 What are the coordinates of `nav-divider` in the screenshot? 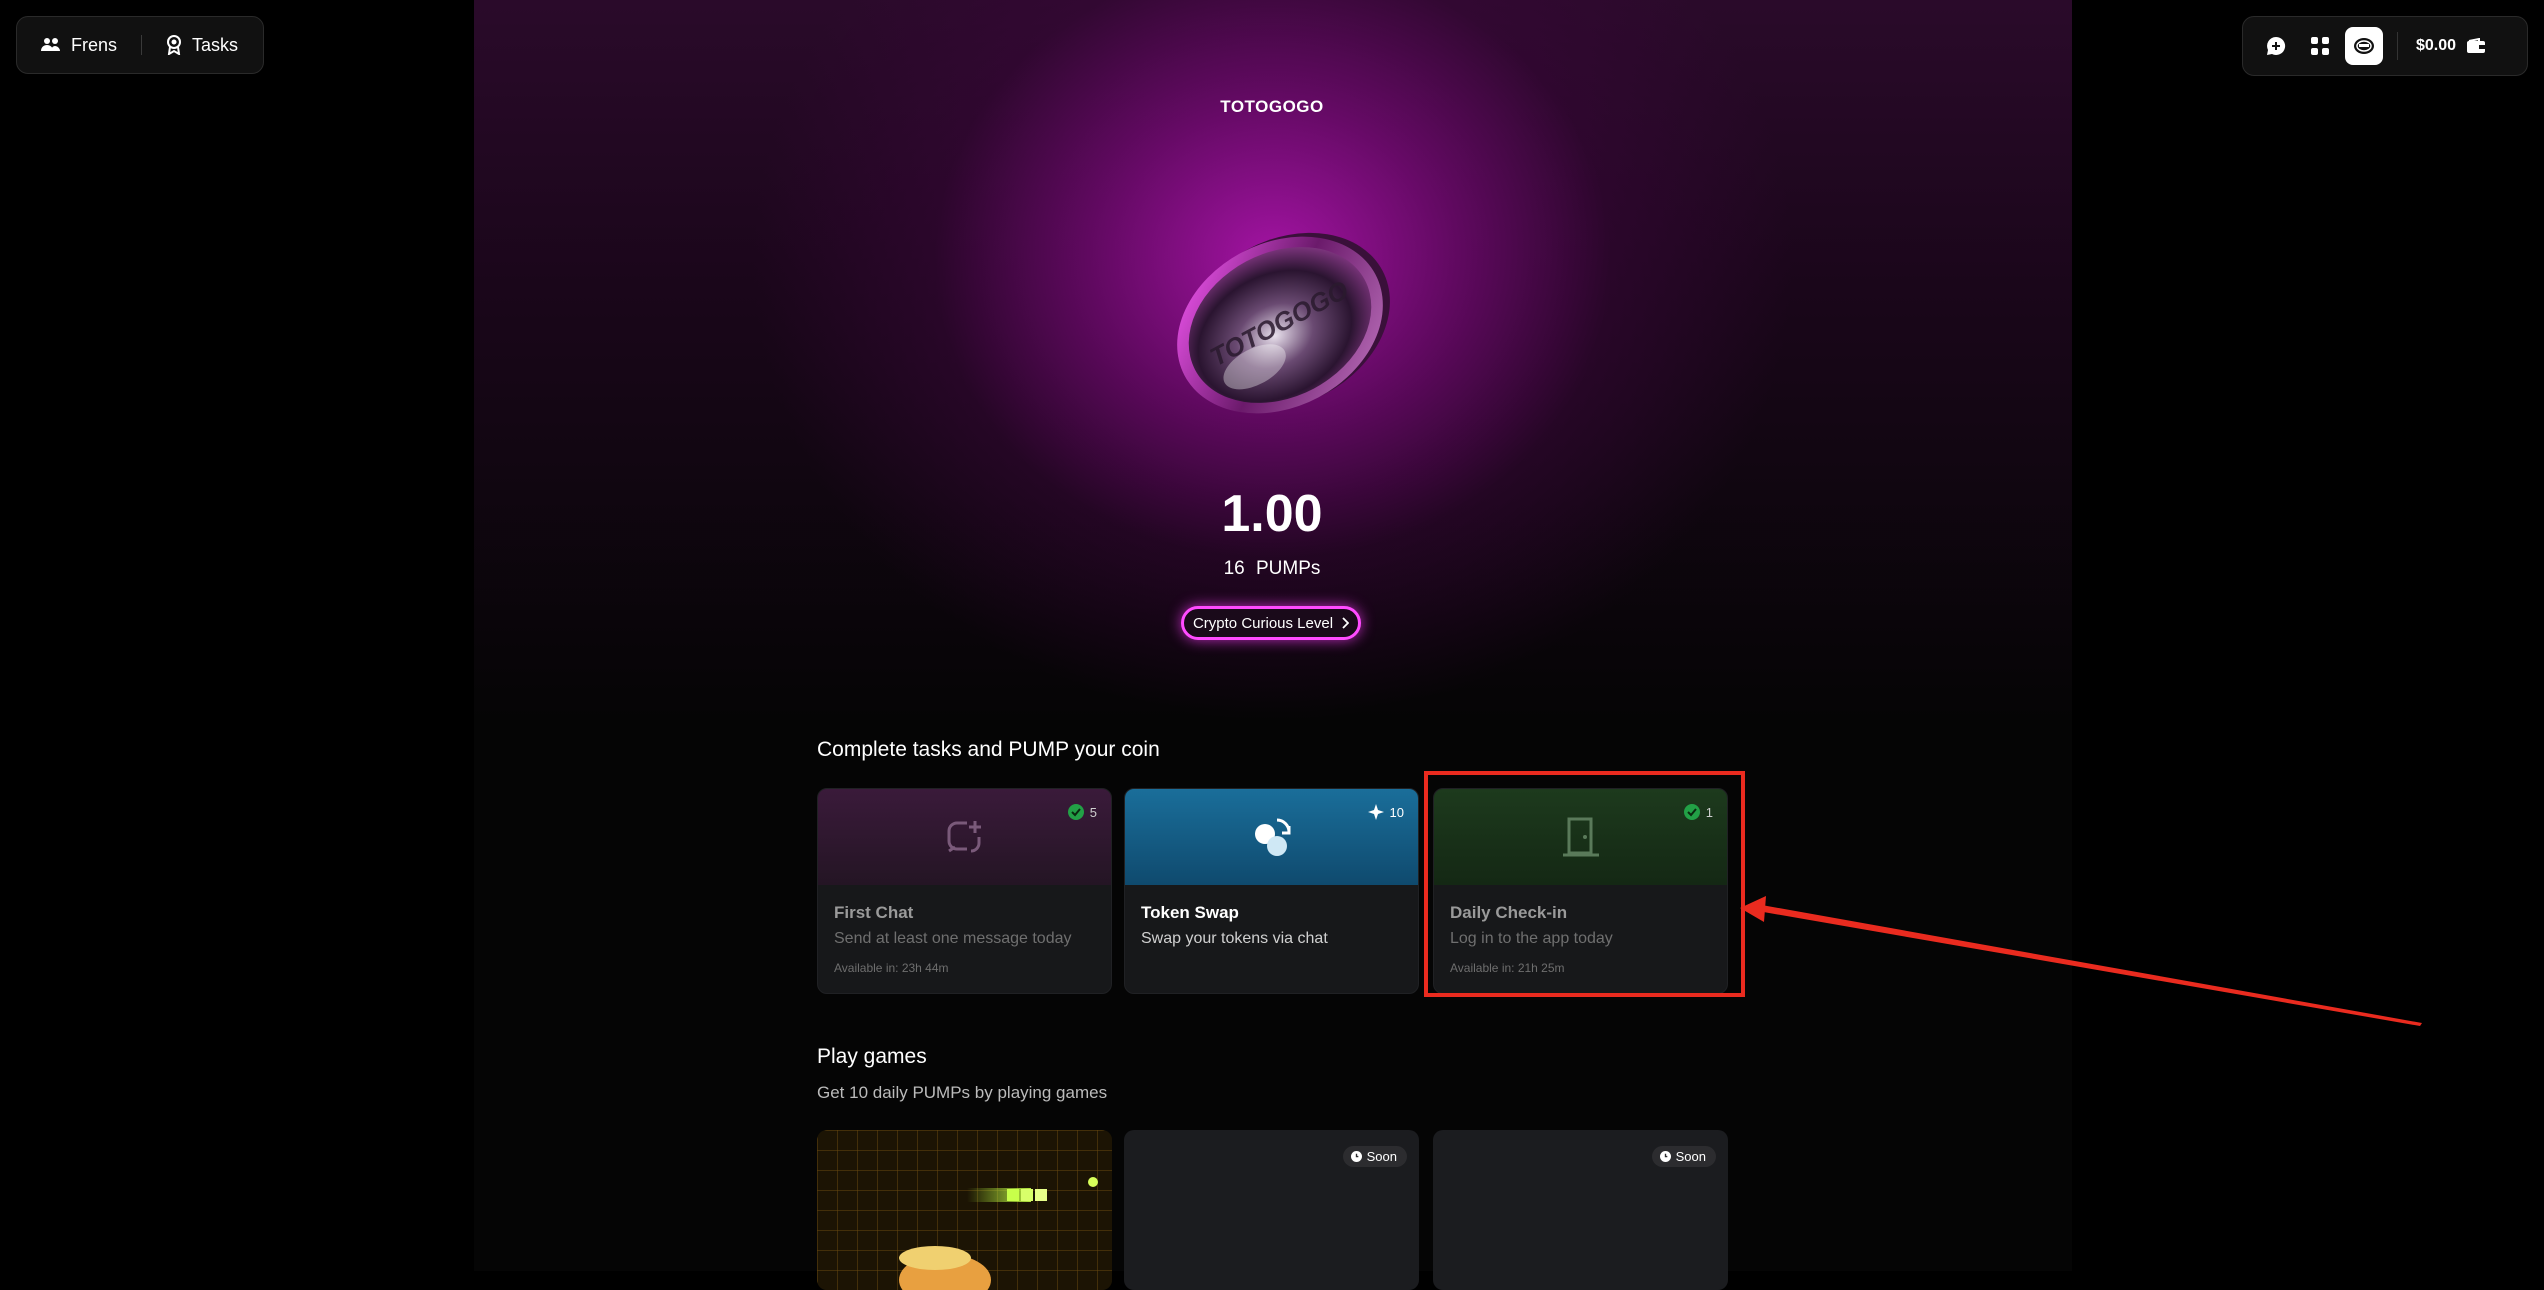 It's located at (142, 45).